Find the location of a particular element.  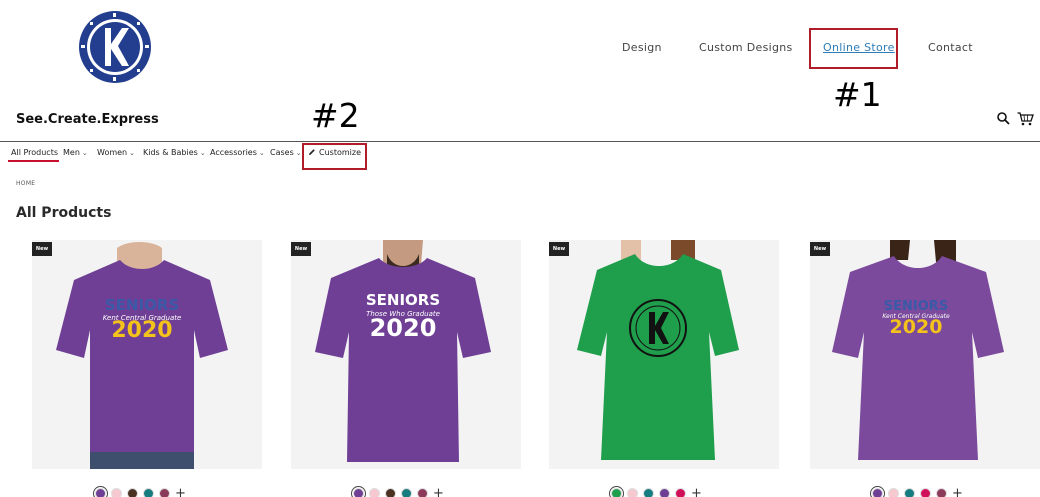

category-men: Men ⌄ is located at coordinates (75, 152).